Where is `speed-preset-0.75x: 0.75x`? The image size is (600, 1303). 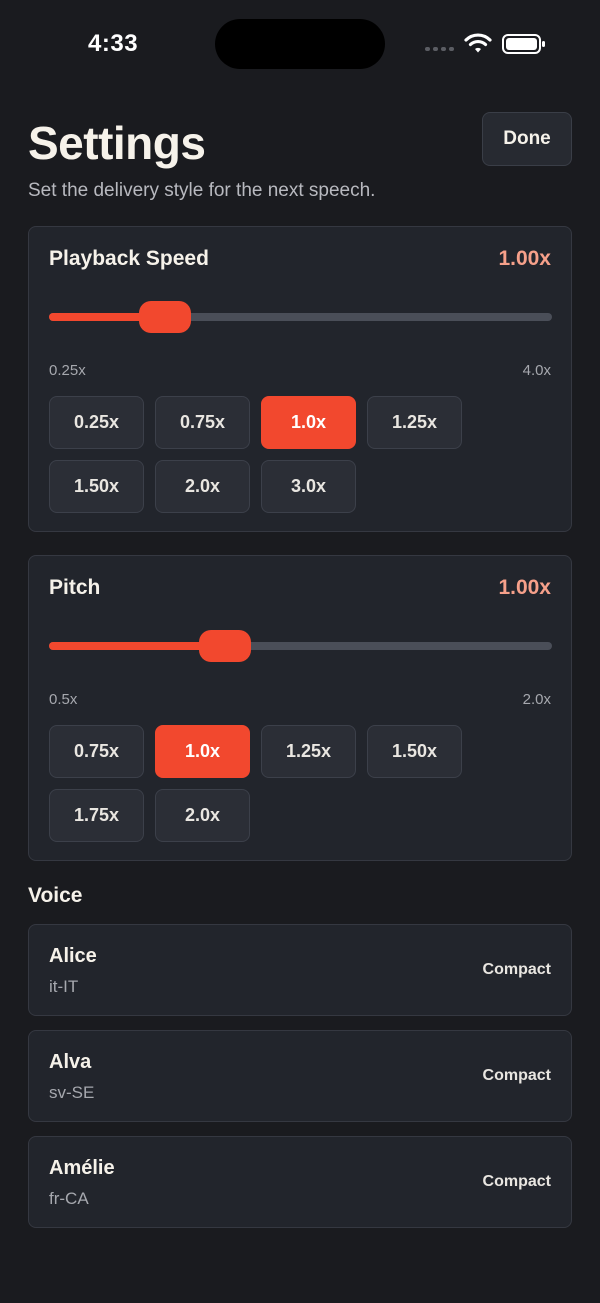
speed-preset-0.75x: 0.75x is located at coordinates (202, 422).